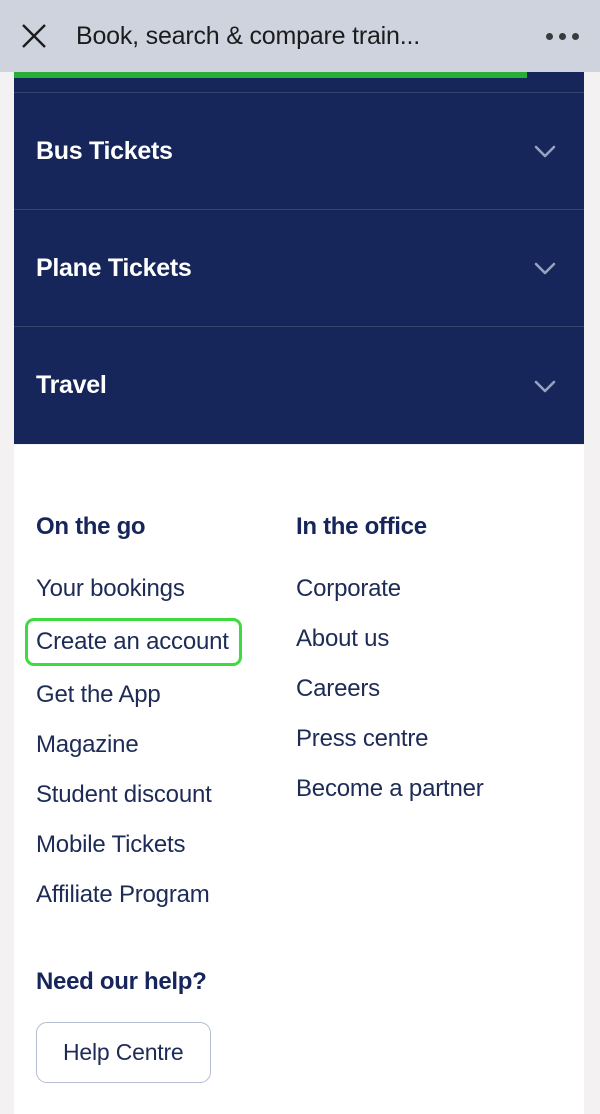  What do you see at coordinates (431, 589) in the screenshot?
I see `footer-link-corporate: Corporate` at bounding box center [431, 589].